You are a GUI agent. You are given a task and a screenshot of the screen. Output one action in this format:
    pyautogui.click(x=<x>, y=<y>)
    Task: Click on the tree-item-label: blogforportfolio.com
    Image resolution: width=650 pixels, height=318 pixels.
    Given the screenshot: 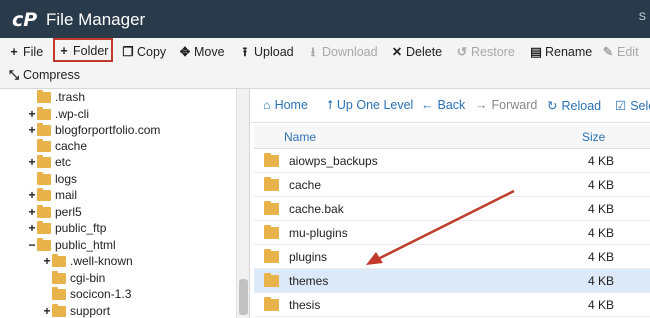 What is the action you would take?
    pyautogui.click(x=108, y=130)
    